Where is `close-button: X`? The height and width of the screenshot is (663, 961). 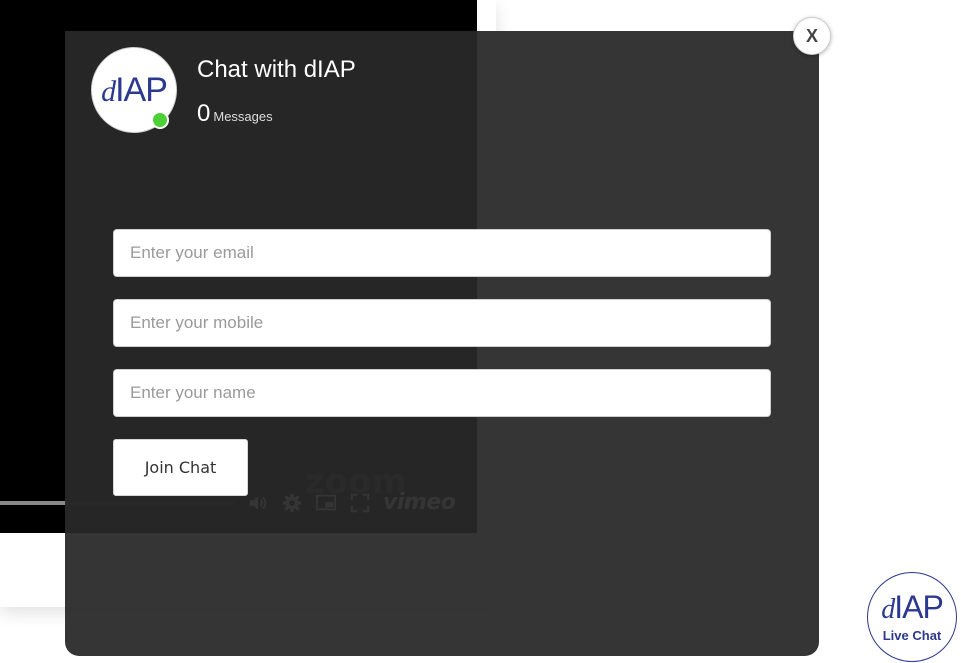
close-button: X is located at coordinates (812, 36).